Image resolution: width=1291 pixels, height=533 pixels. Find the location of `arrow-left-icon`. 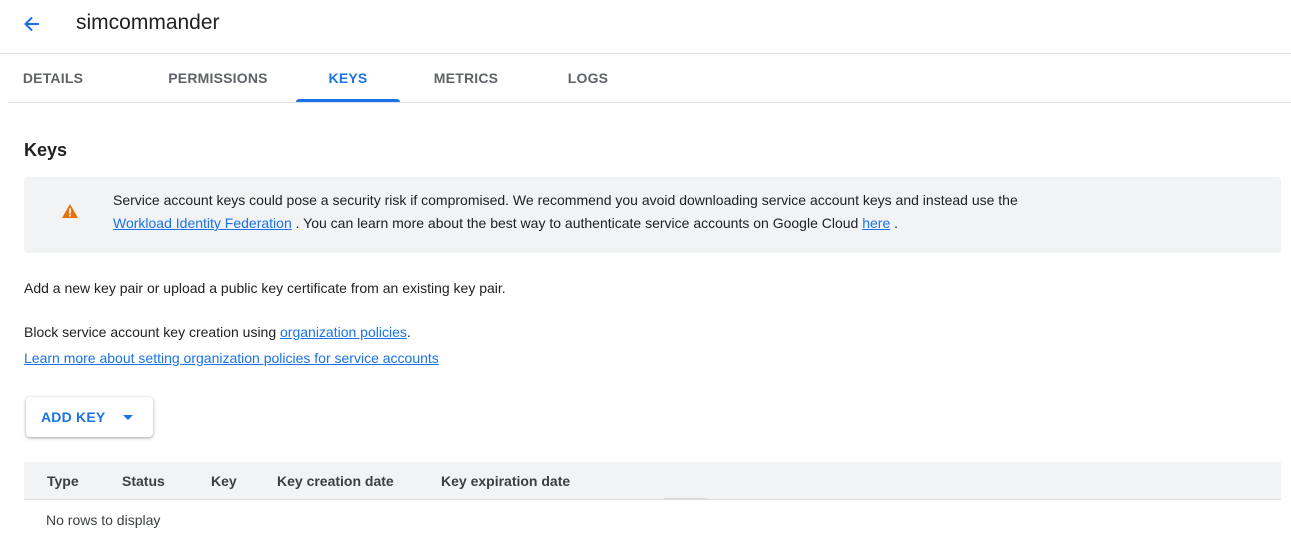

arrow-left-icon is located at coordinates (31, 24).